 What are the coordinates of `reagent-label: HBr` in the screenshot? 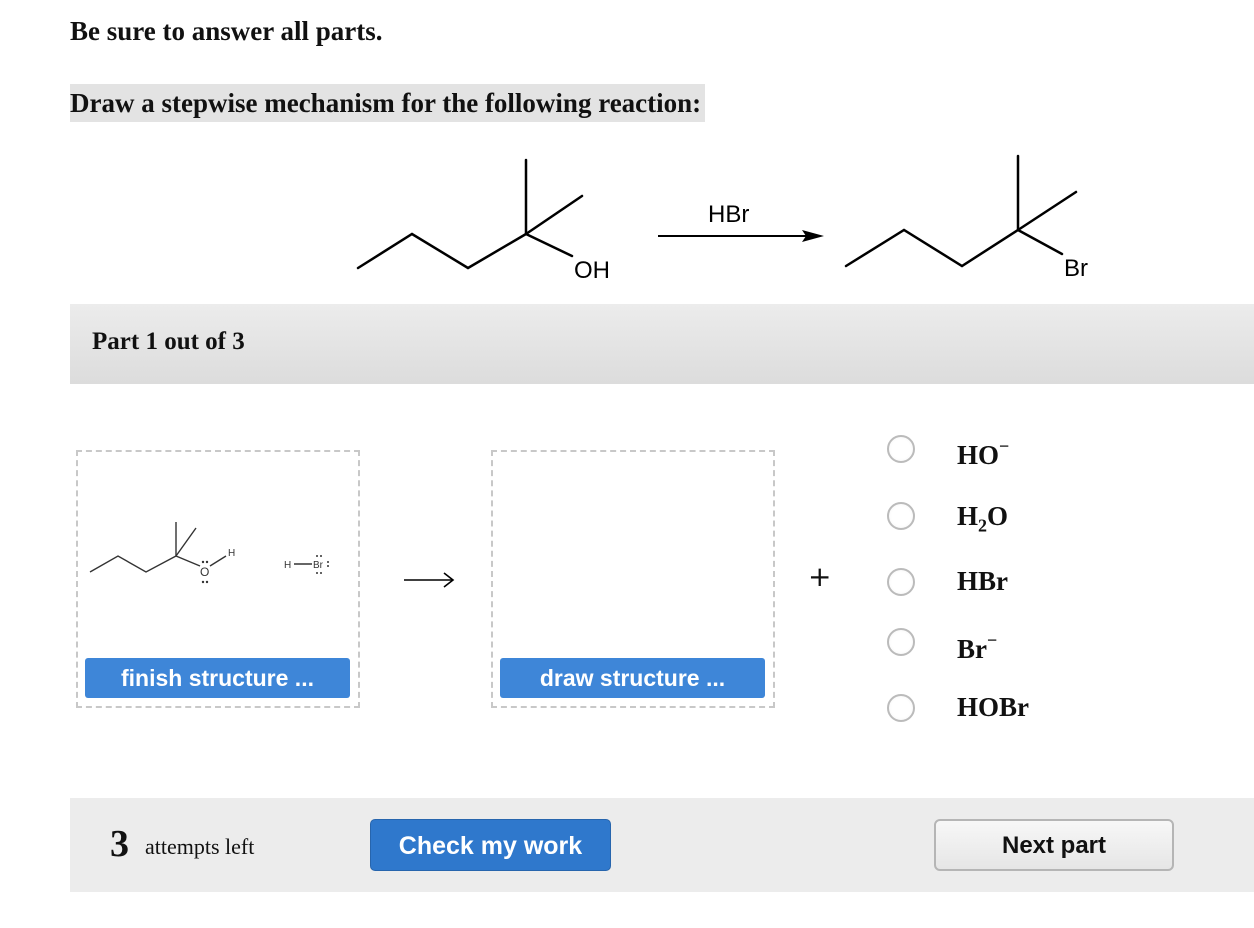 It's located at (728, 214).